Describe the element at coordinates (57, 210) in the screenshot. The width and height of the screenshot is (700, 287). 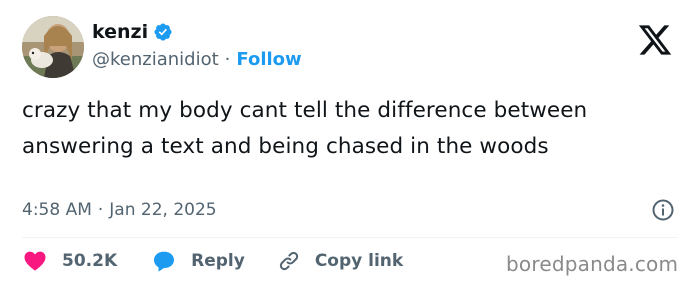
I see `tweet-time: 4:58 AM` at that location.